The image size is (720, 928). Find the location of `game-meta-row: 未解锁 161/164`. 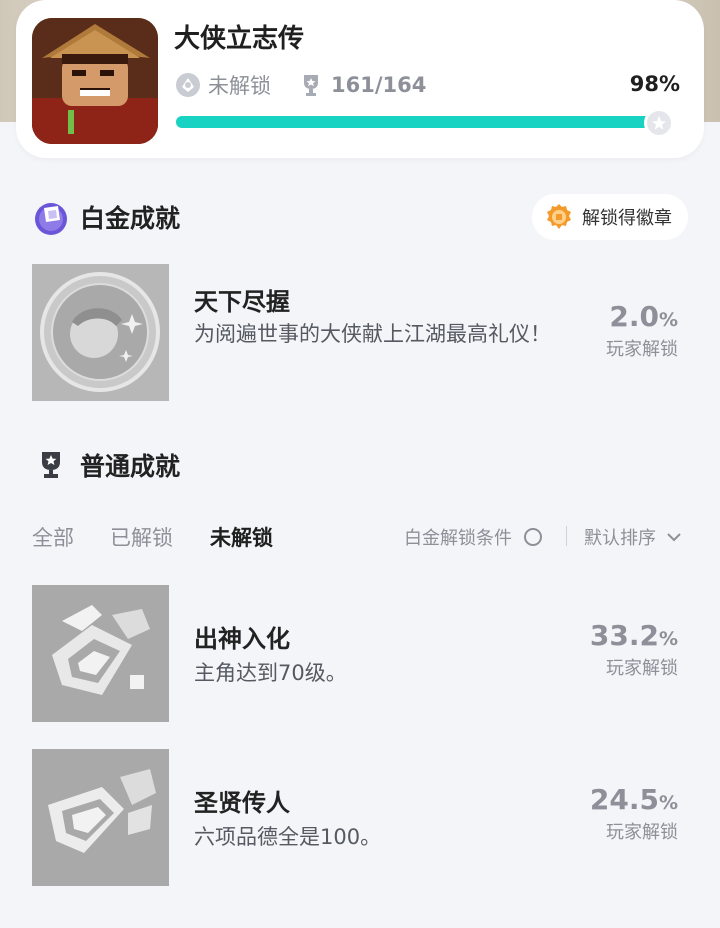

game-meta-row: 未解锁 161/164 is located at coordinates (300, 85).